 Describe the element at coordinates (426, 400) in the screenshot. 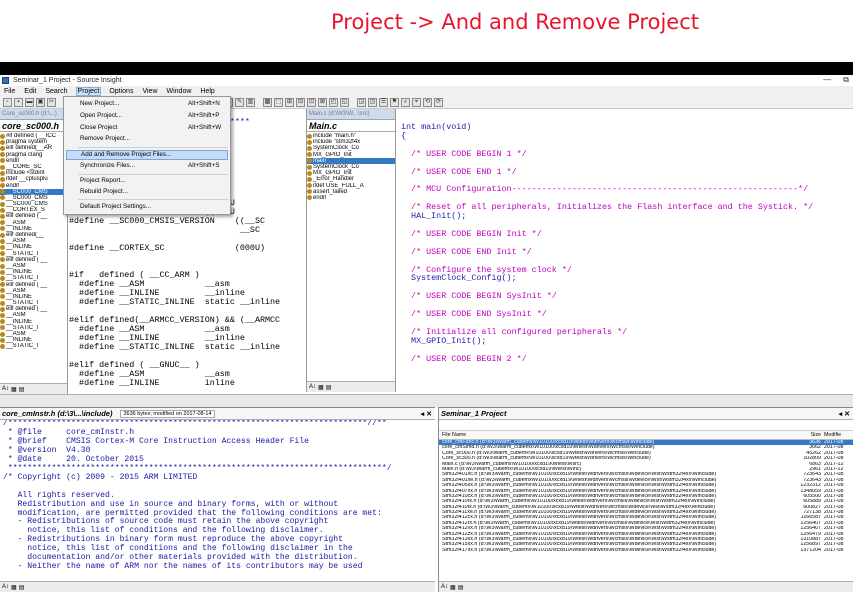

I see `pane-splitter` at that location.